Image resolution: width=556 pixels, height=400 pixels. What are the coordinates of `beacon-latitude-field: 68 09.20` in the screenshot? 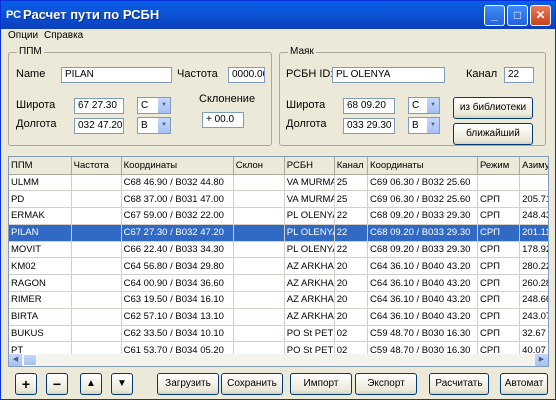 It's located at (369, 106).